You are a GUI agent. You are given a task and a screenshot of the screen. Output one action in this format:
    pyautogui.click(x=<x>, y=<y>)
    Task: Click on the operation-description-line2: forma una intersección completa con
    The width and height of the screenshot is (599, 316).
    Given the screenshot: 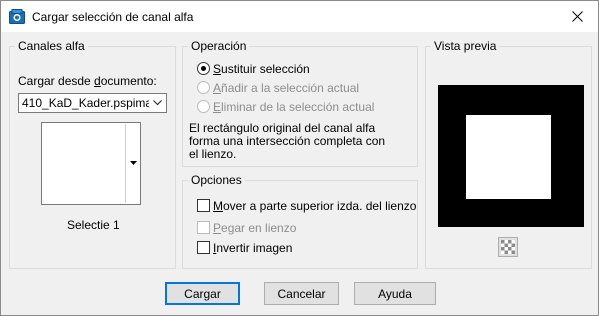 What is the action you would take?
    pyautogui.click(x=287, y=141)
    